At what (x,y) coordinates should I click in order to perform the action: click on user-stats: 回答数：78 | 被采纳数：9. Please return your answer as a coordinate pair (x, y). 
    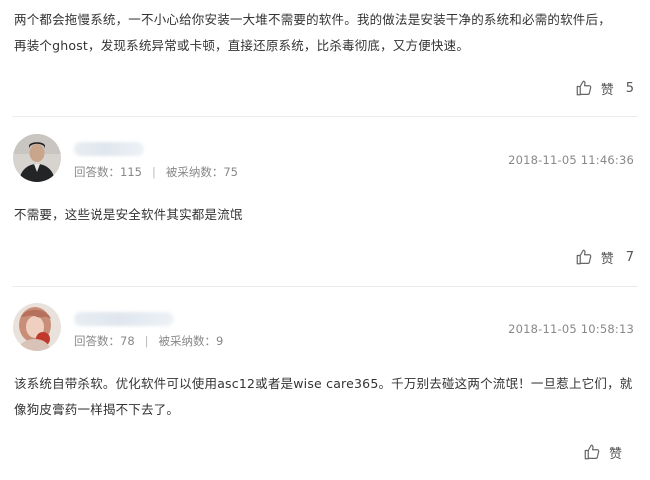
    Looking at the image, I should click on (148, 341).